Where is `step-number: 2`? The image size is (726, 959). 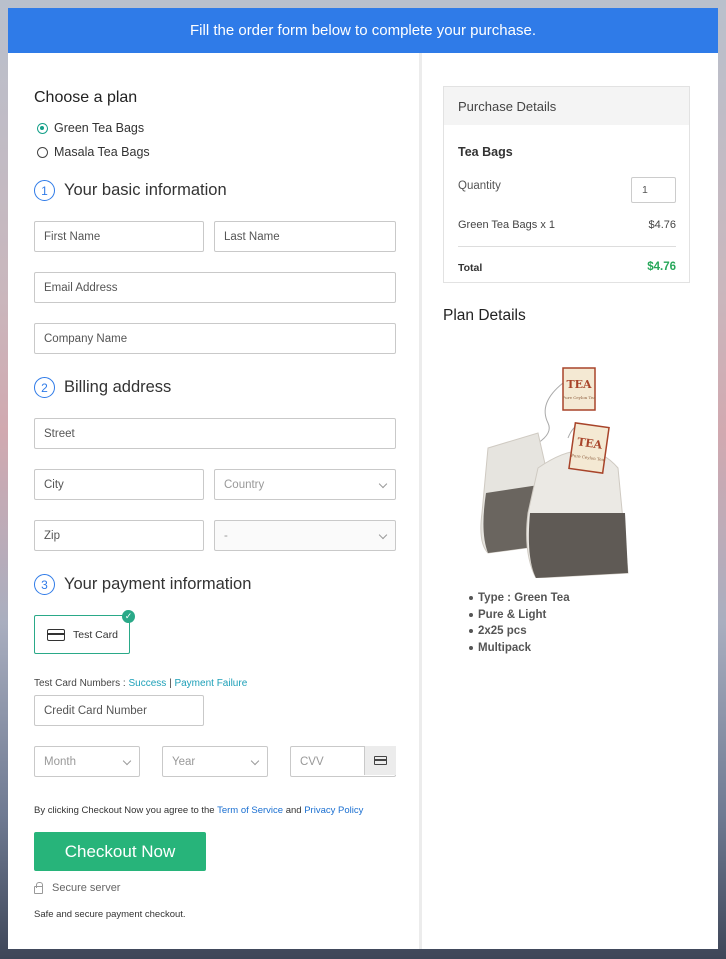 step-number: 2 is located at coordinates (44, 387).